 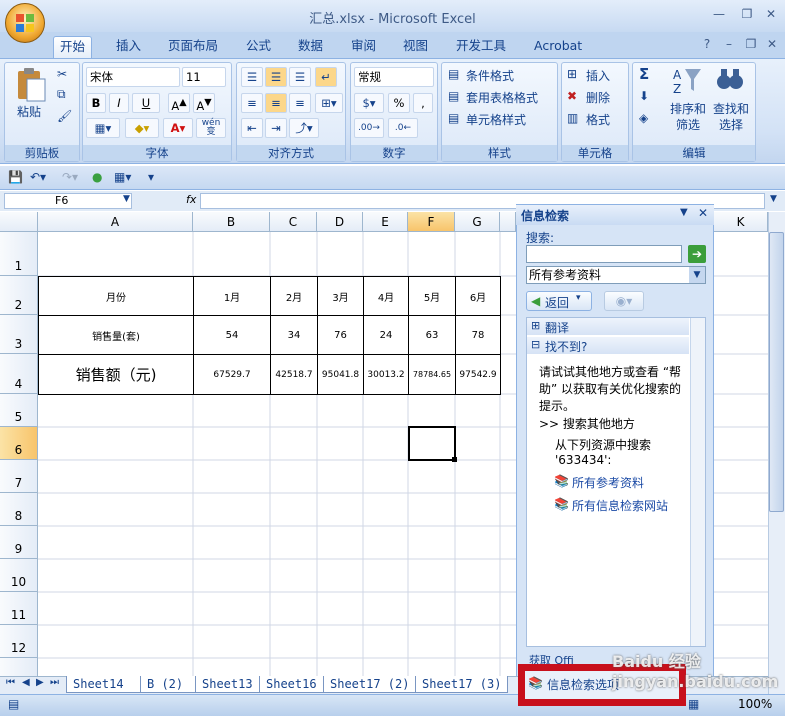 I want to click on sheet-tab: Sheet13, so click(x=227, y=684).